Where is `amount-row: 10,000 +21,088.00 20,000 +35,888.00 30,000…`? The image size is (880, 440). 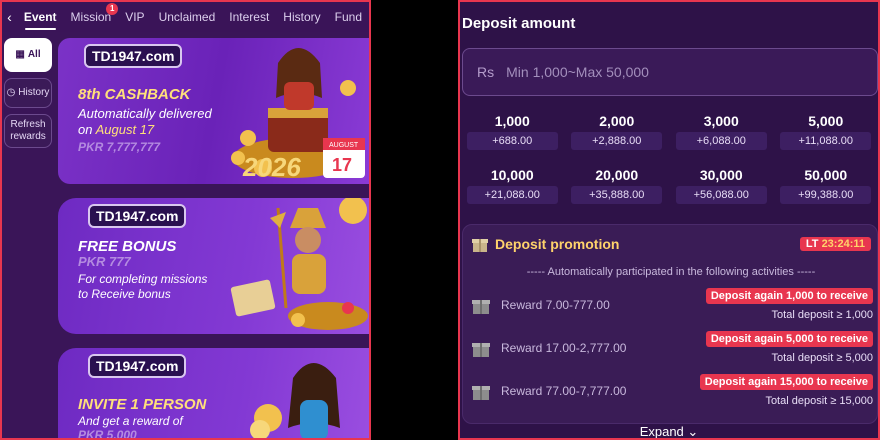
amount-row: 10,000 +21,088.00 20,000 +35,888.00 30,000… is located at coordinates (669, 184).